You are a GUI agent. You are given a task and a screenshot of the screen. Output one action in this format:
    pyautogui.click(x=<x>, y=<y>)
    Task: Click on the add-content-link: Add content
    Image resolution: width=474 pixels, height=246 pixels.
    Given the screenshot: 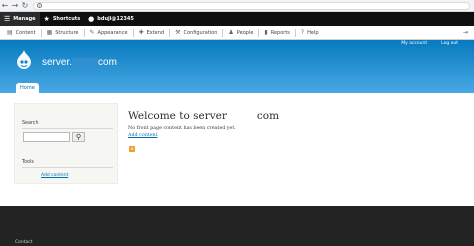 What is the action you would take?
    pyautogui.click(x=143, y=135)
    